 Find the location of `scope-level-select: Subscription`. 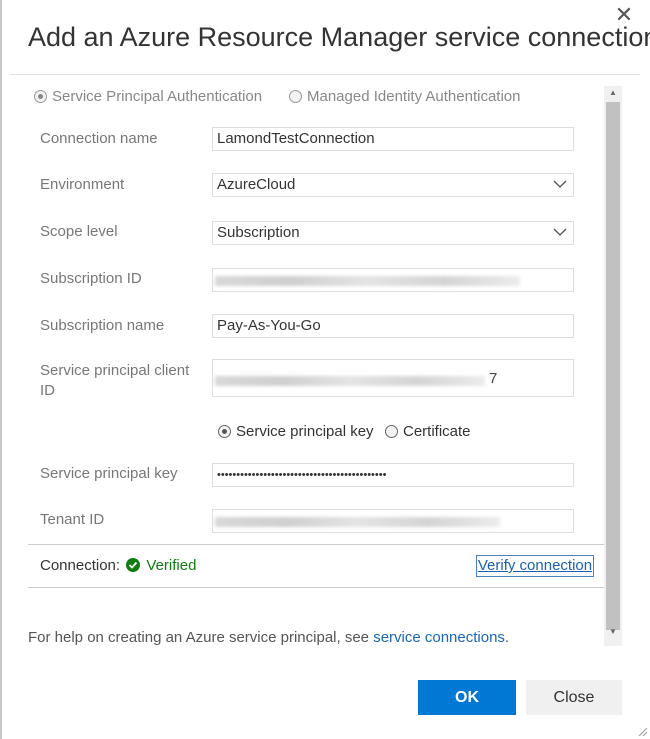

scope-level-select: Subscription is located at coordinates (393, 233).